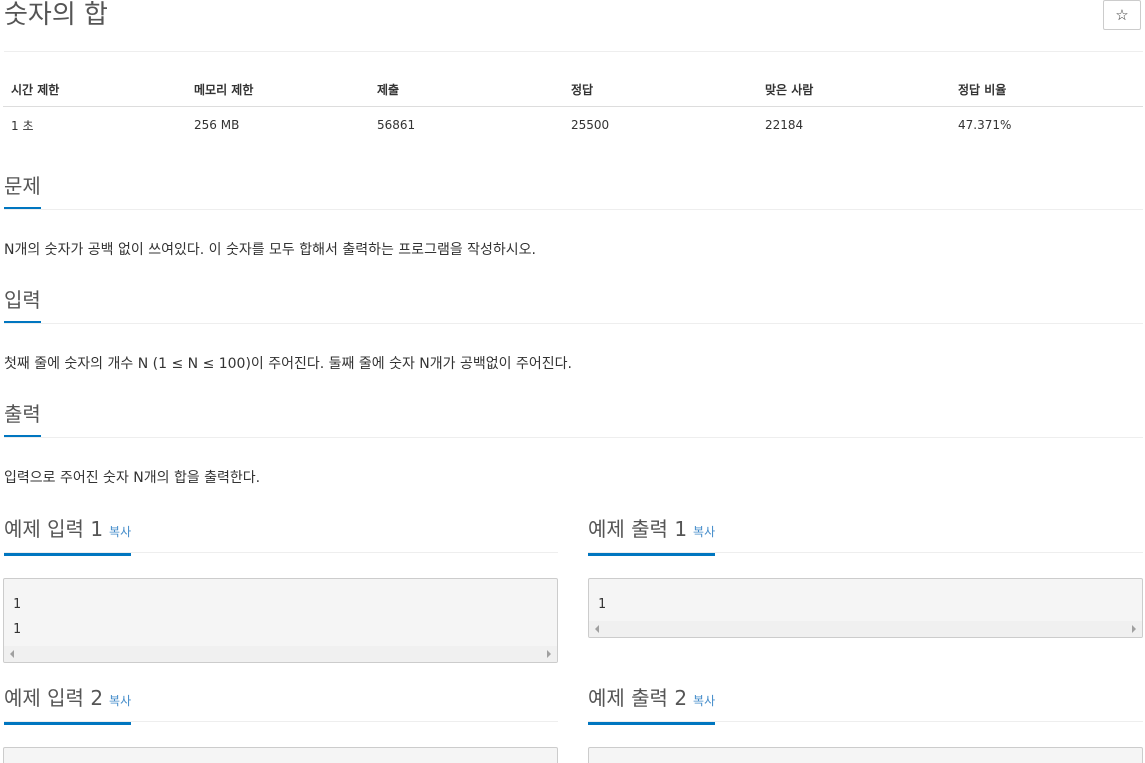  I want to click on sample-input-2-heading-wrap: 예제 입력 2 복사, so click(68, 704).